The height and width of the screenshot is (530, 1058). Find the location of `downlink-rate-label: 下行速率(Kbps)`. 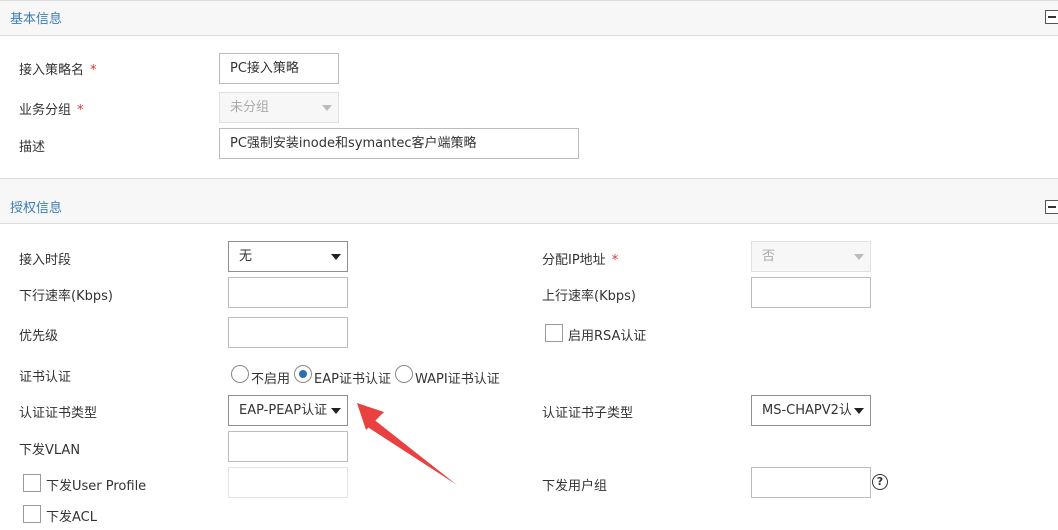

downlink-rate-label: 下行速率(Kbps) is located at coordinates (66, 296).